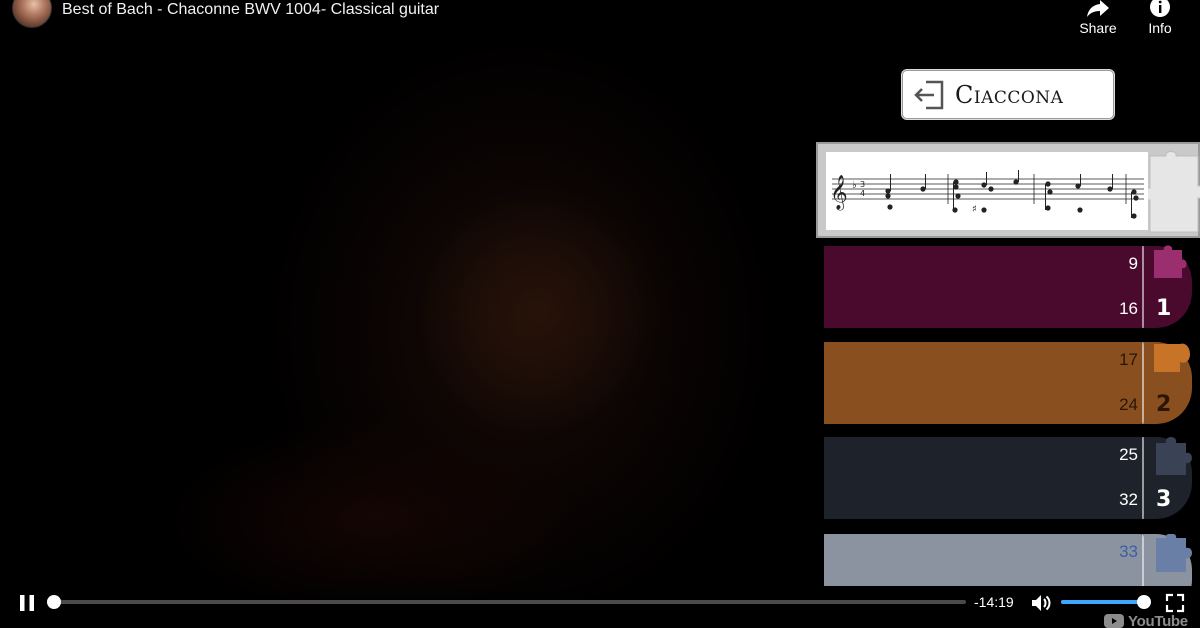 Image resolution: width=1200 pixels, height=628 pixels. I want to click on pause-icon, so click(27, 603).